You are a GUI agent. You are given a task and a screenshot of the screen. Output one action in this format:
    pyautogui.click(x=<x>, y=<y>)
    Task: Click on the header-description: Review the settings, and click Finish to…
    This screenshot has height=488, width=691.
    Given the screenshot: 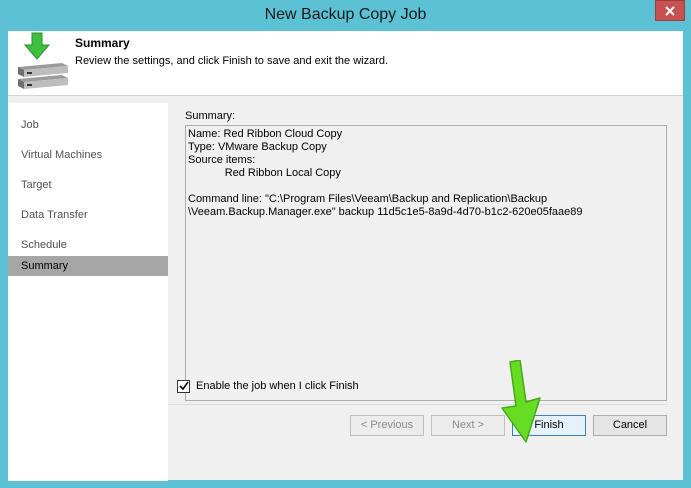 What is the action you would take?
    pyautogui.click(x=232, y=61)
    